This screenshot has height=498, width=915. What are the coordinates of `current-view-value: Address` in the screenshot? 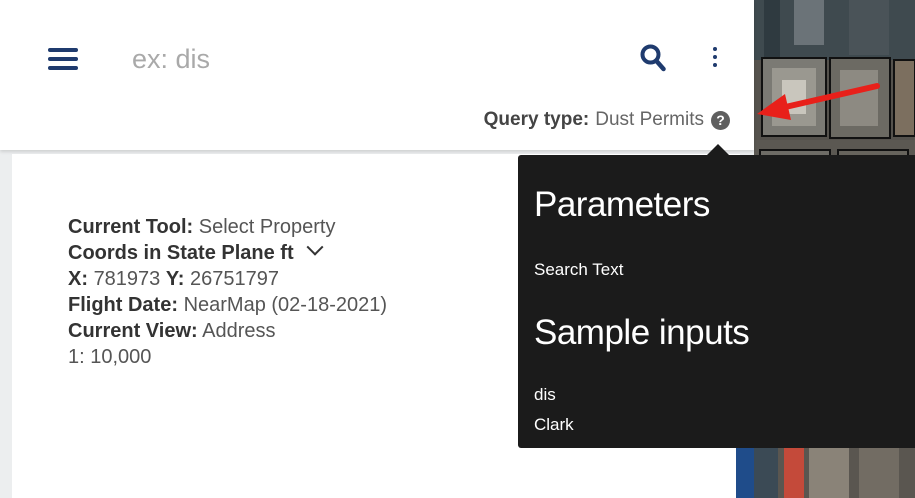 It's located at (239, 331).